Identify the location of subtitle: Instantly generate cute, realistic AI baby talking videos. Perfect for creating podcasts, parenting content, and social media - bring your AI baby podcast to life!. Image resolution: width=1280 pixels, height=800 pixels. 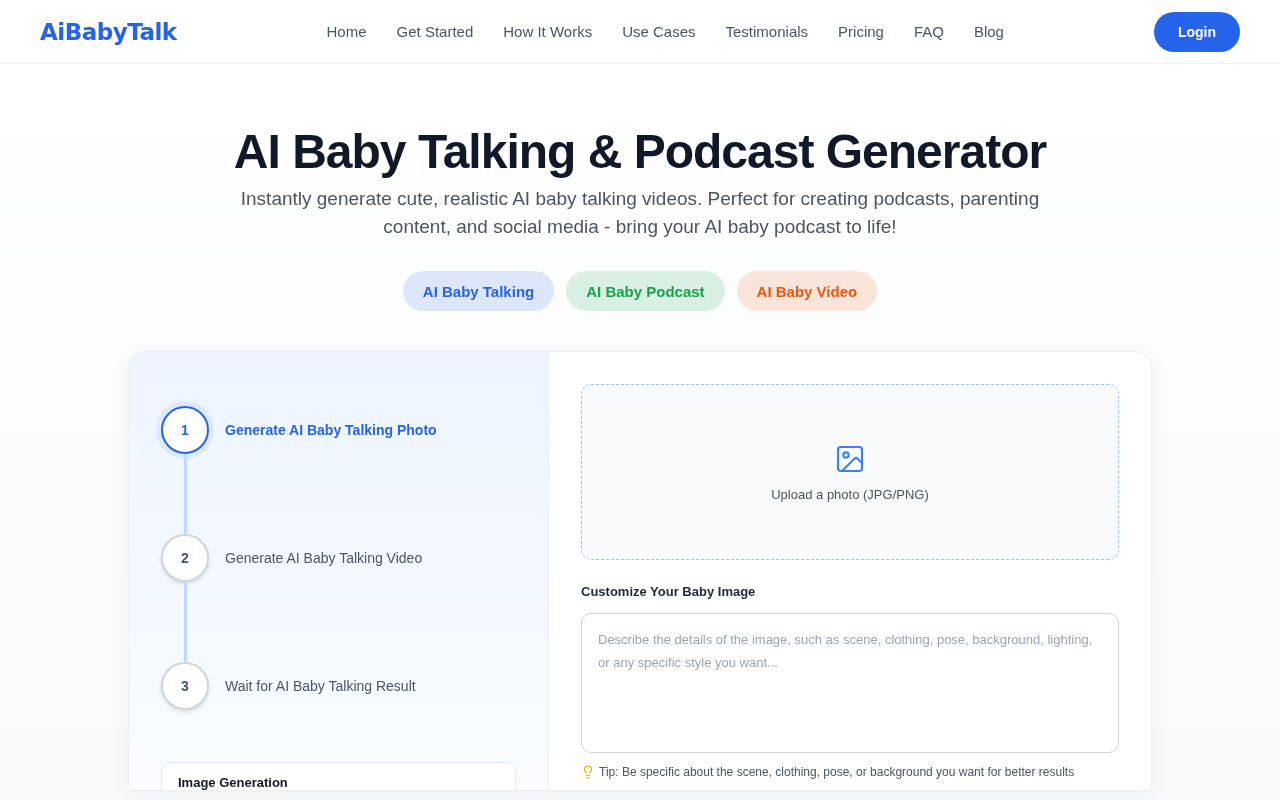
(640, 213).